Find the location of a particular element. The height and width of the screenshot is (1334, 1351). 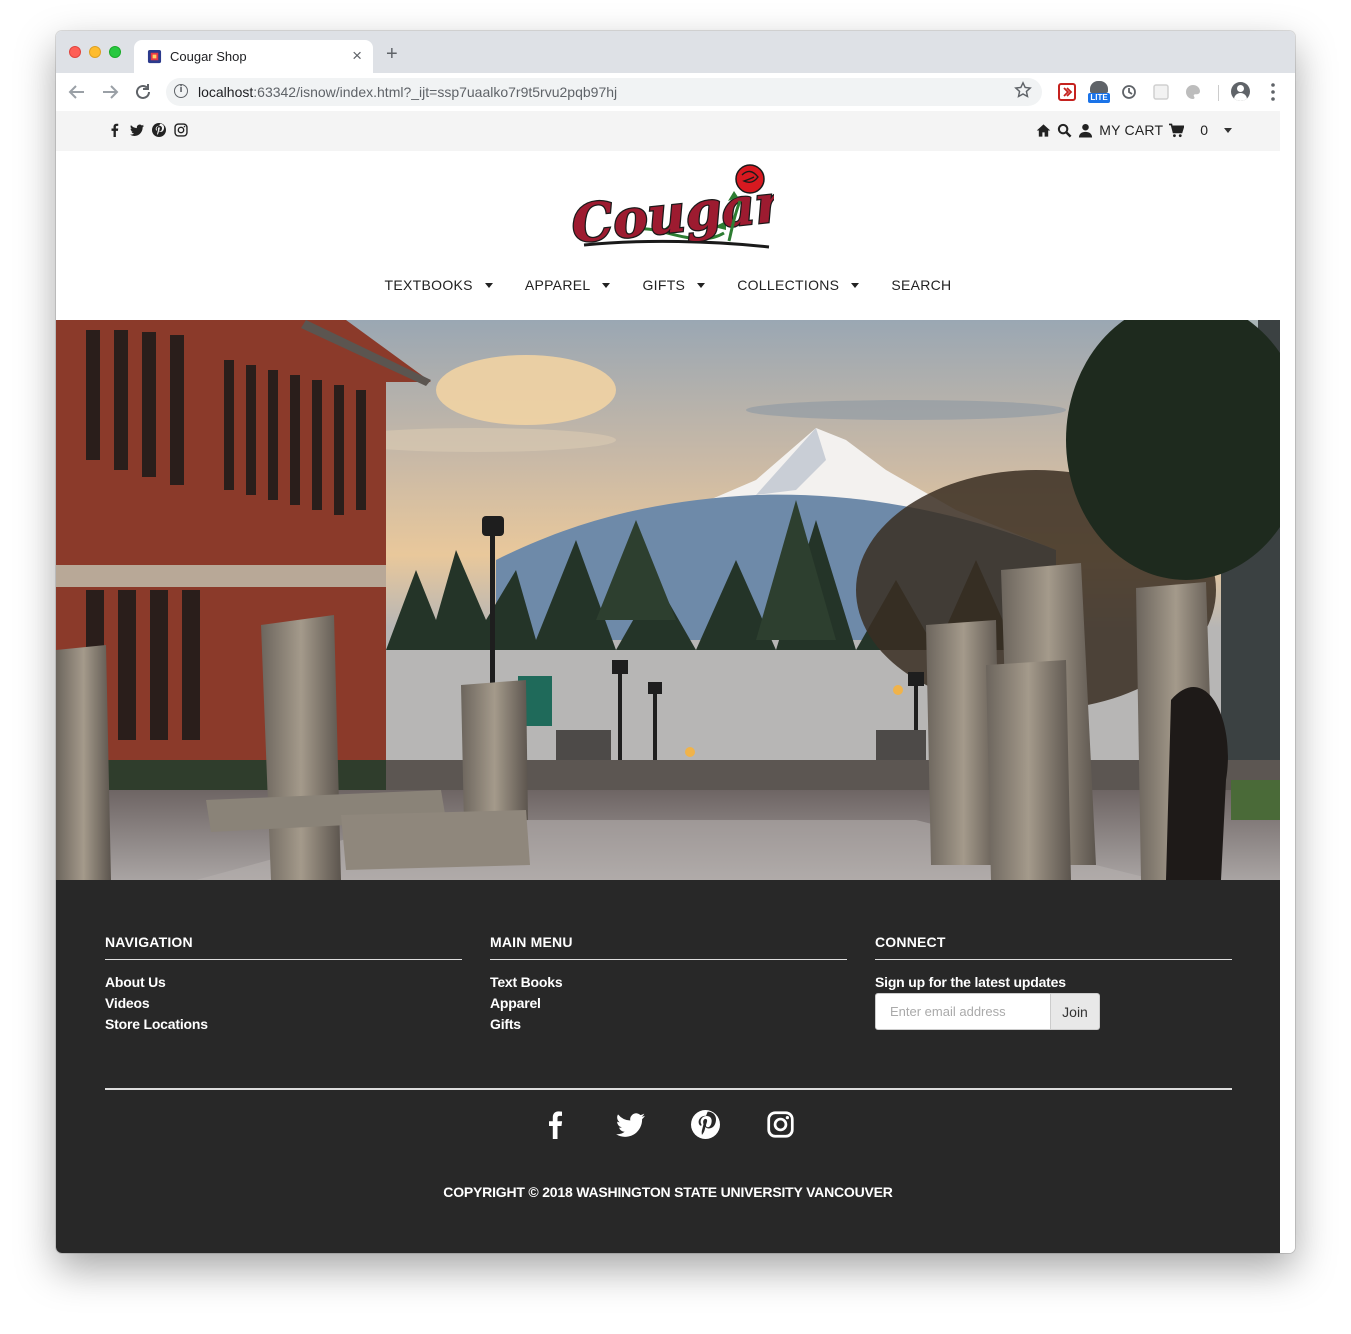

nav-apparel: APPAREL is located at coordinates (568, 285).